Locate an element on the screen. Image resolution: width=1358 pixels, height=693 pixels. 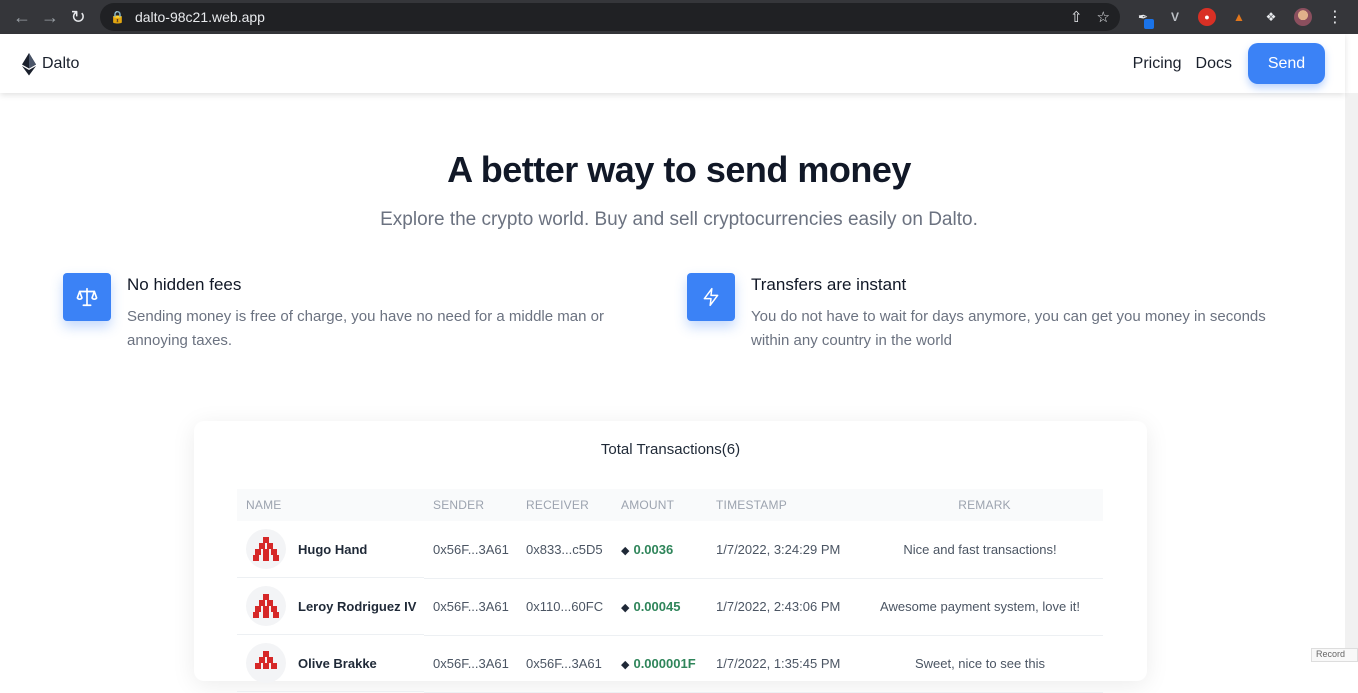
profile-avatar-icon is located at coordinates (1303, 17).